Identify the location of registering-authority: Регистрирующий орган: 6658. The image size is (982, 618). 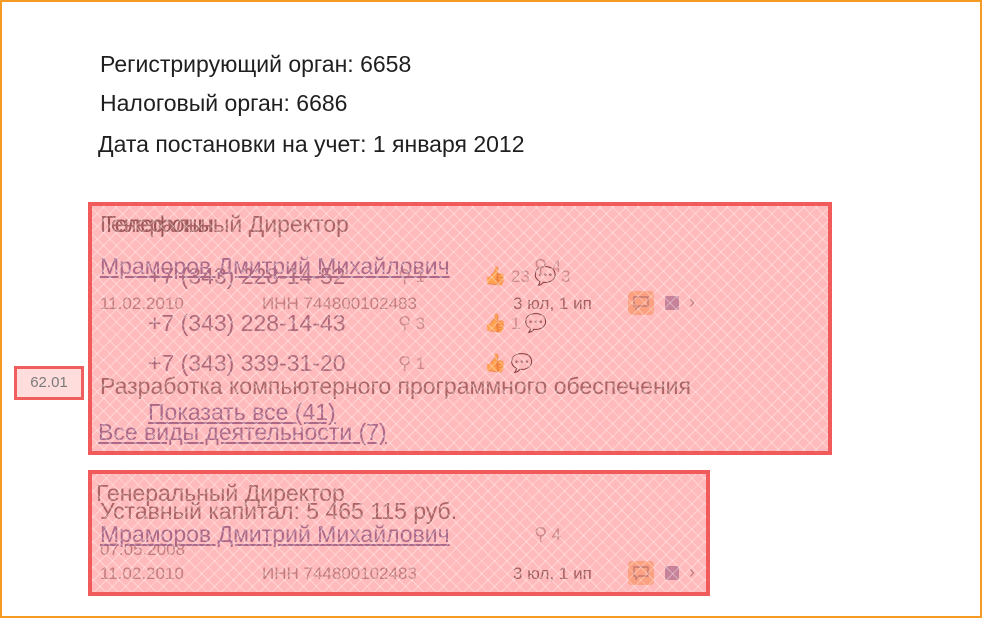
(256, 64).